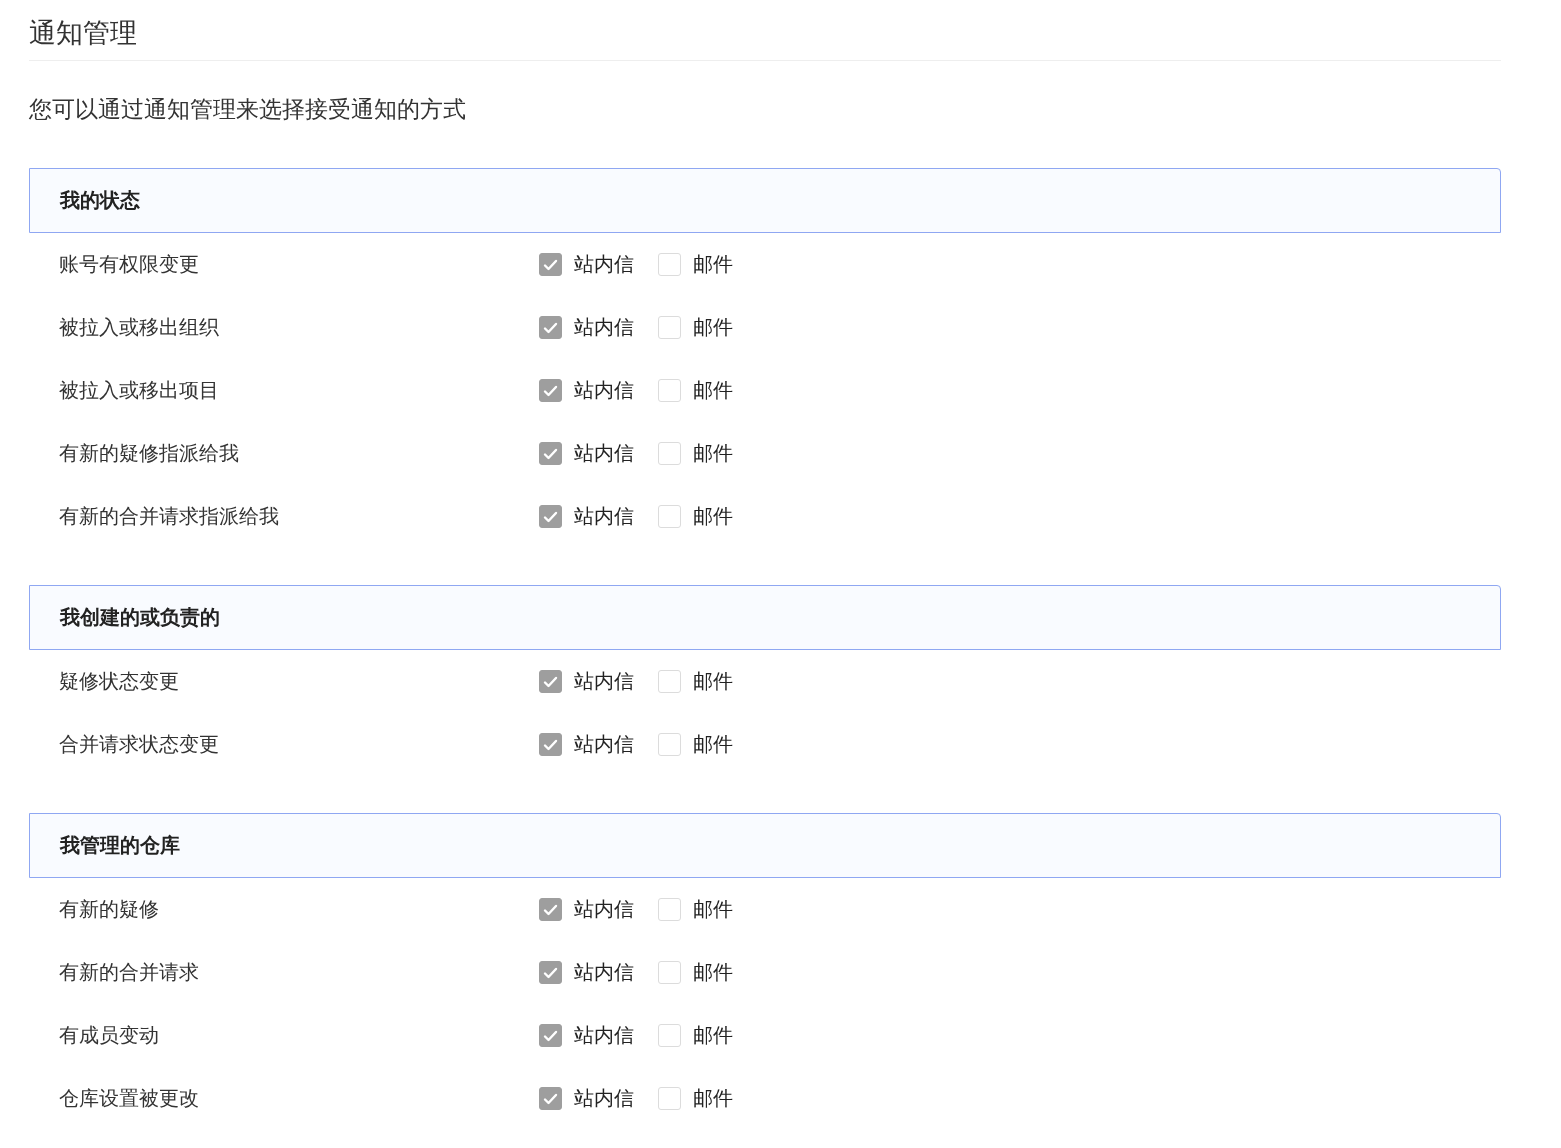  Describe the element at coordinates (139, 744) in the screenshot. I see `setting-label: 合并请求状态变更` at that location.